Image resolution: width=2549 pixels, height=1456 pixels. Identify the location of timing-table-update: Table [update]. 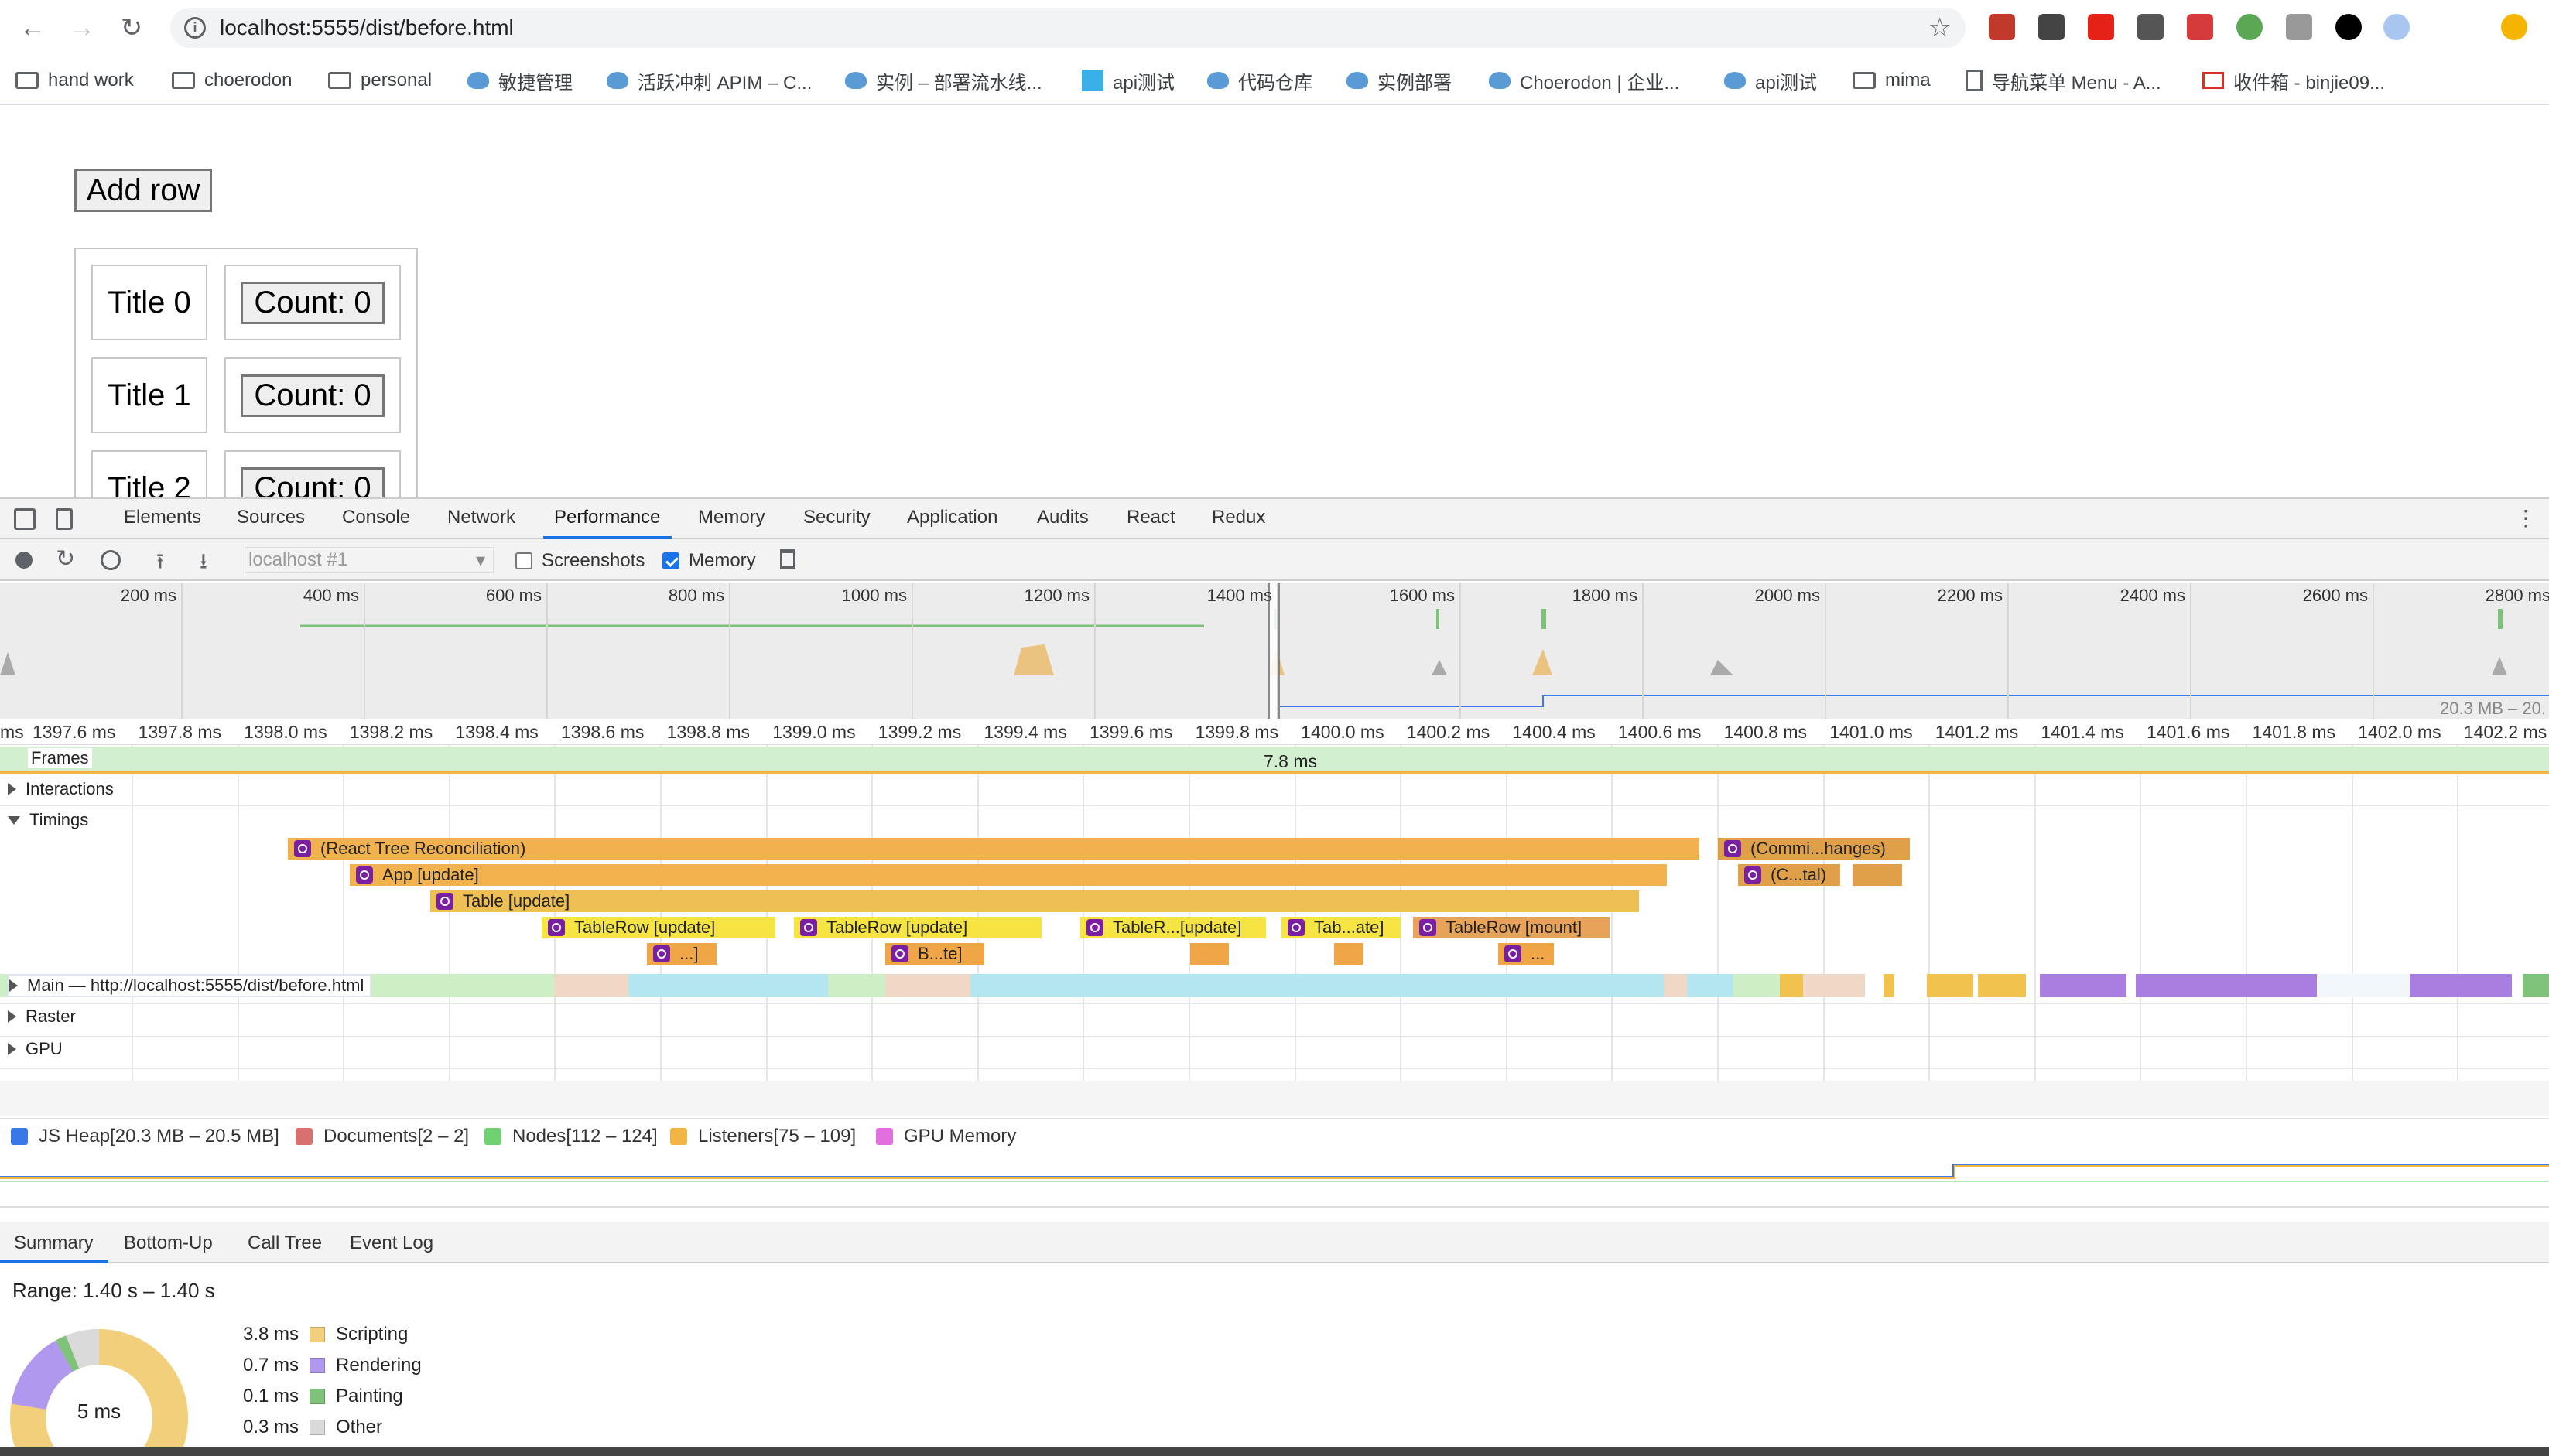
(1034, 901).